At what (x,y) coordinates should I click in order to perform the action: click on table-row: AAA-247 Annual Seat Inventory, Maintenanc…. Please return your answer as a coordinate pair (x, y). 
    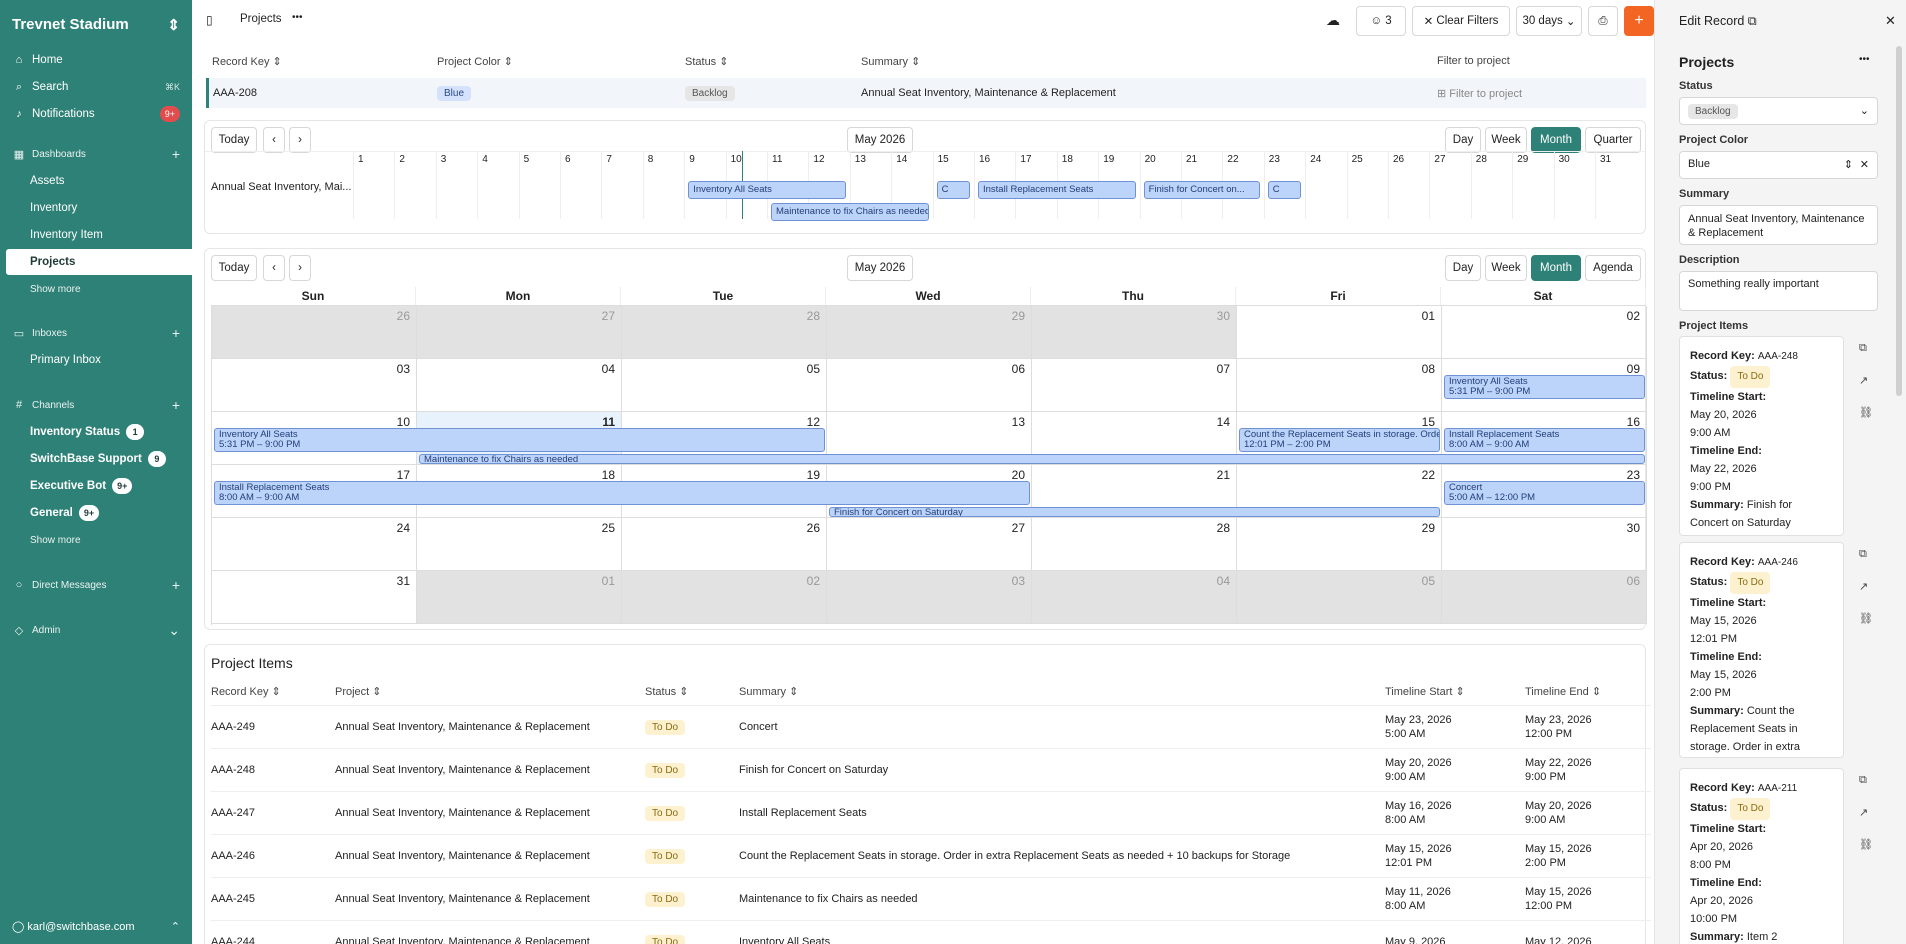
    Looking at the image, I should click on (931, 812).